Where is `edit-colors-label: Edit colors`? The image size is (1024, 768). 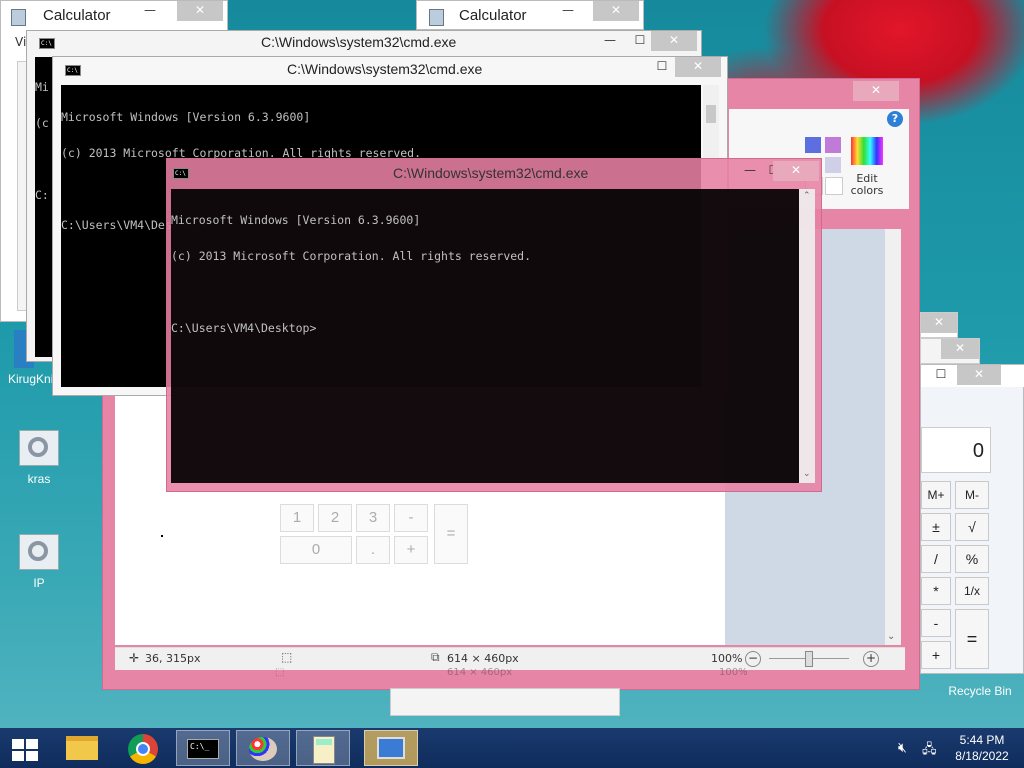
edit-colors-label: Edit colors is located at coordinates (867, 185).